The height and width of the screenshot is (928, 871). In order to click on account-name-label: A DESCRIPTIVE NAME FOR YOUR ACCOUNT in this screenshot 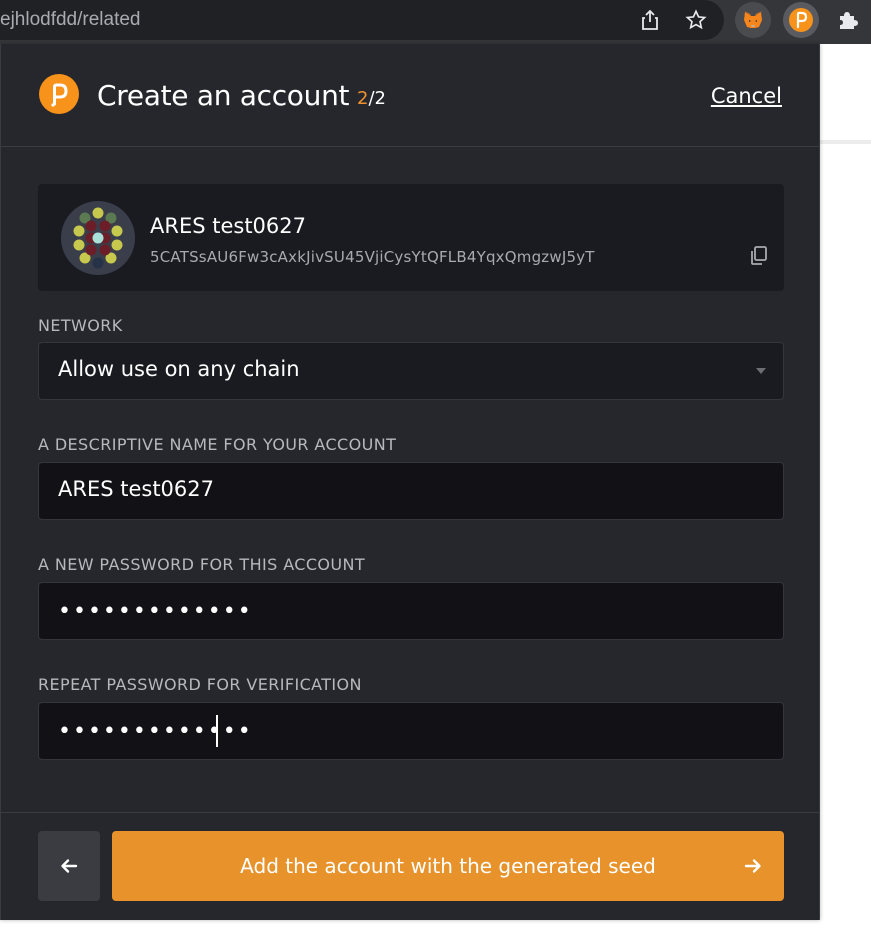, I will do `click(217, 444)`.